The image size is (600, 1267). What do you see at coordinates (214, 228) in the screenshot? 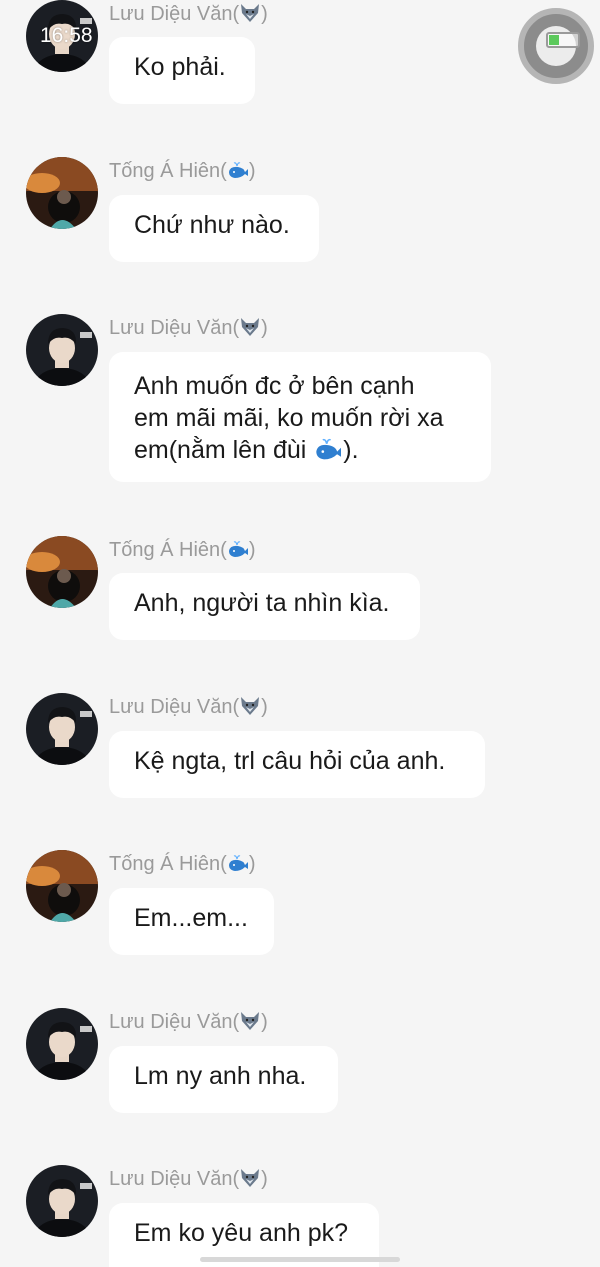
I see `message-bubble: Chứ như nào.` at bounding box center [214, 228].